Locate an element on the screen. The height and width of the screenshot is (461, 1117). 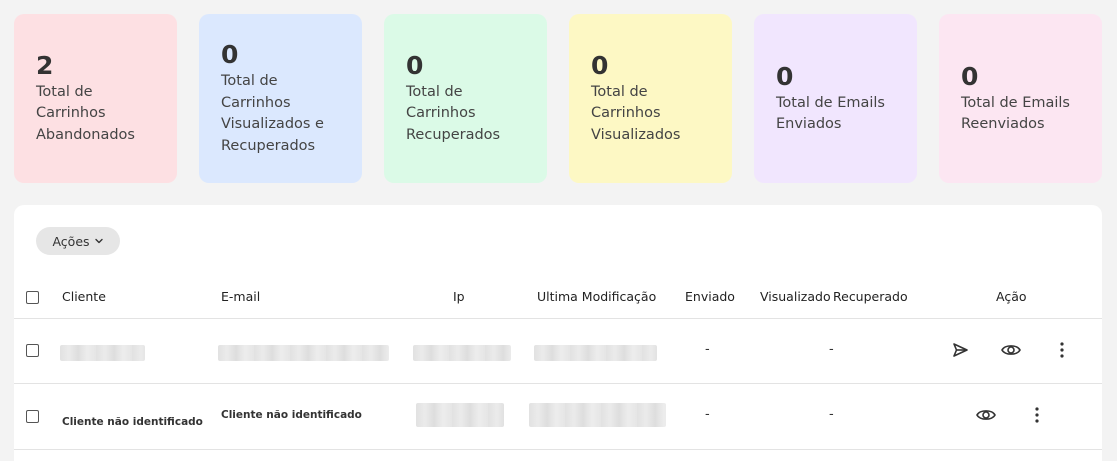
stat-card-recovered: 0 Total de Carrinhos Recuperados is located at coordinates (465, 98).